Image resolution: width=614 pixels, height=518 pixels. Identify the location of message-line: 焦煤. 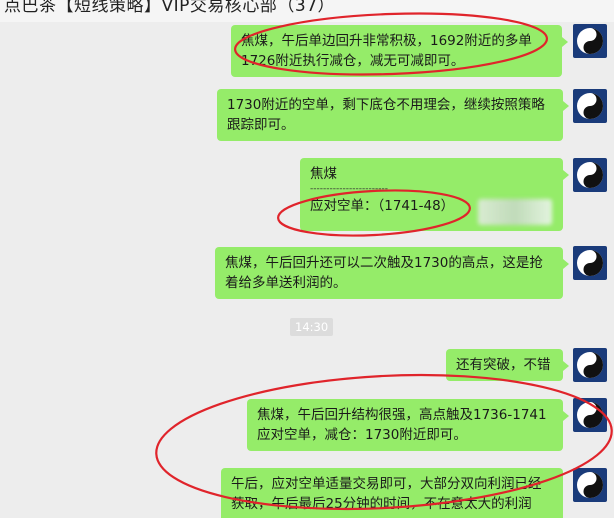
(323, 174).